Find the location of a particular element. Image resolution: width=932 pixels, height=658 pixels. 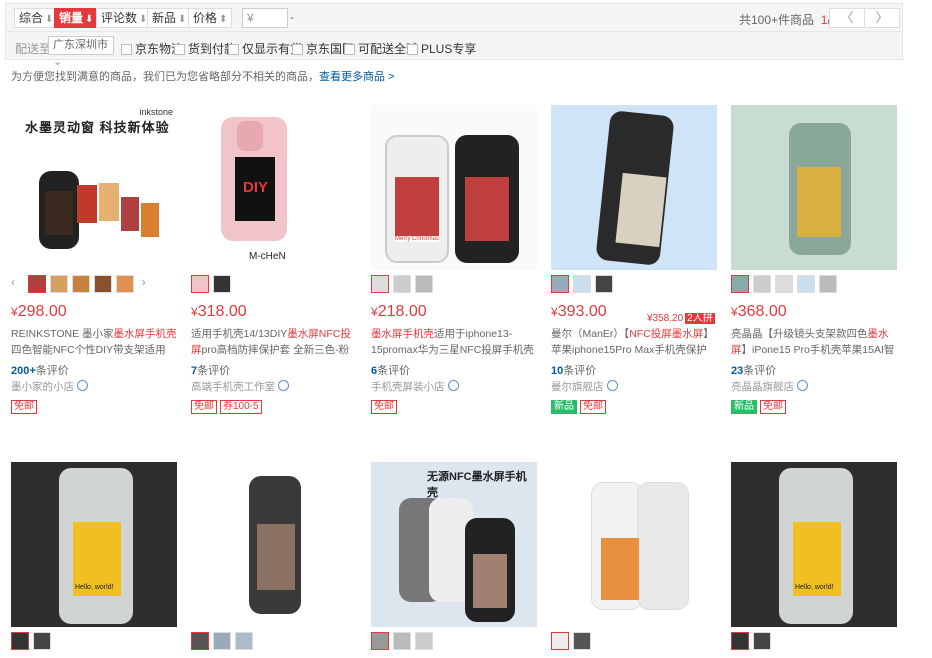

review-count: 10条评价 is located at coordinates (573, 370).